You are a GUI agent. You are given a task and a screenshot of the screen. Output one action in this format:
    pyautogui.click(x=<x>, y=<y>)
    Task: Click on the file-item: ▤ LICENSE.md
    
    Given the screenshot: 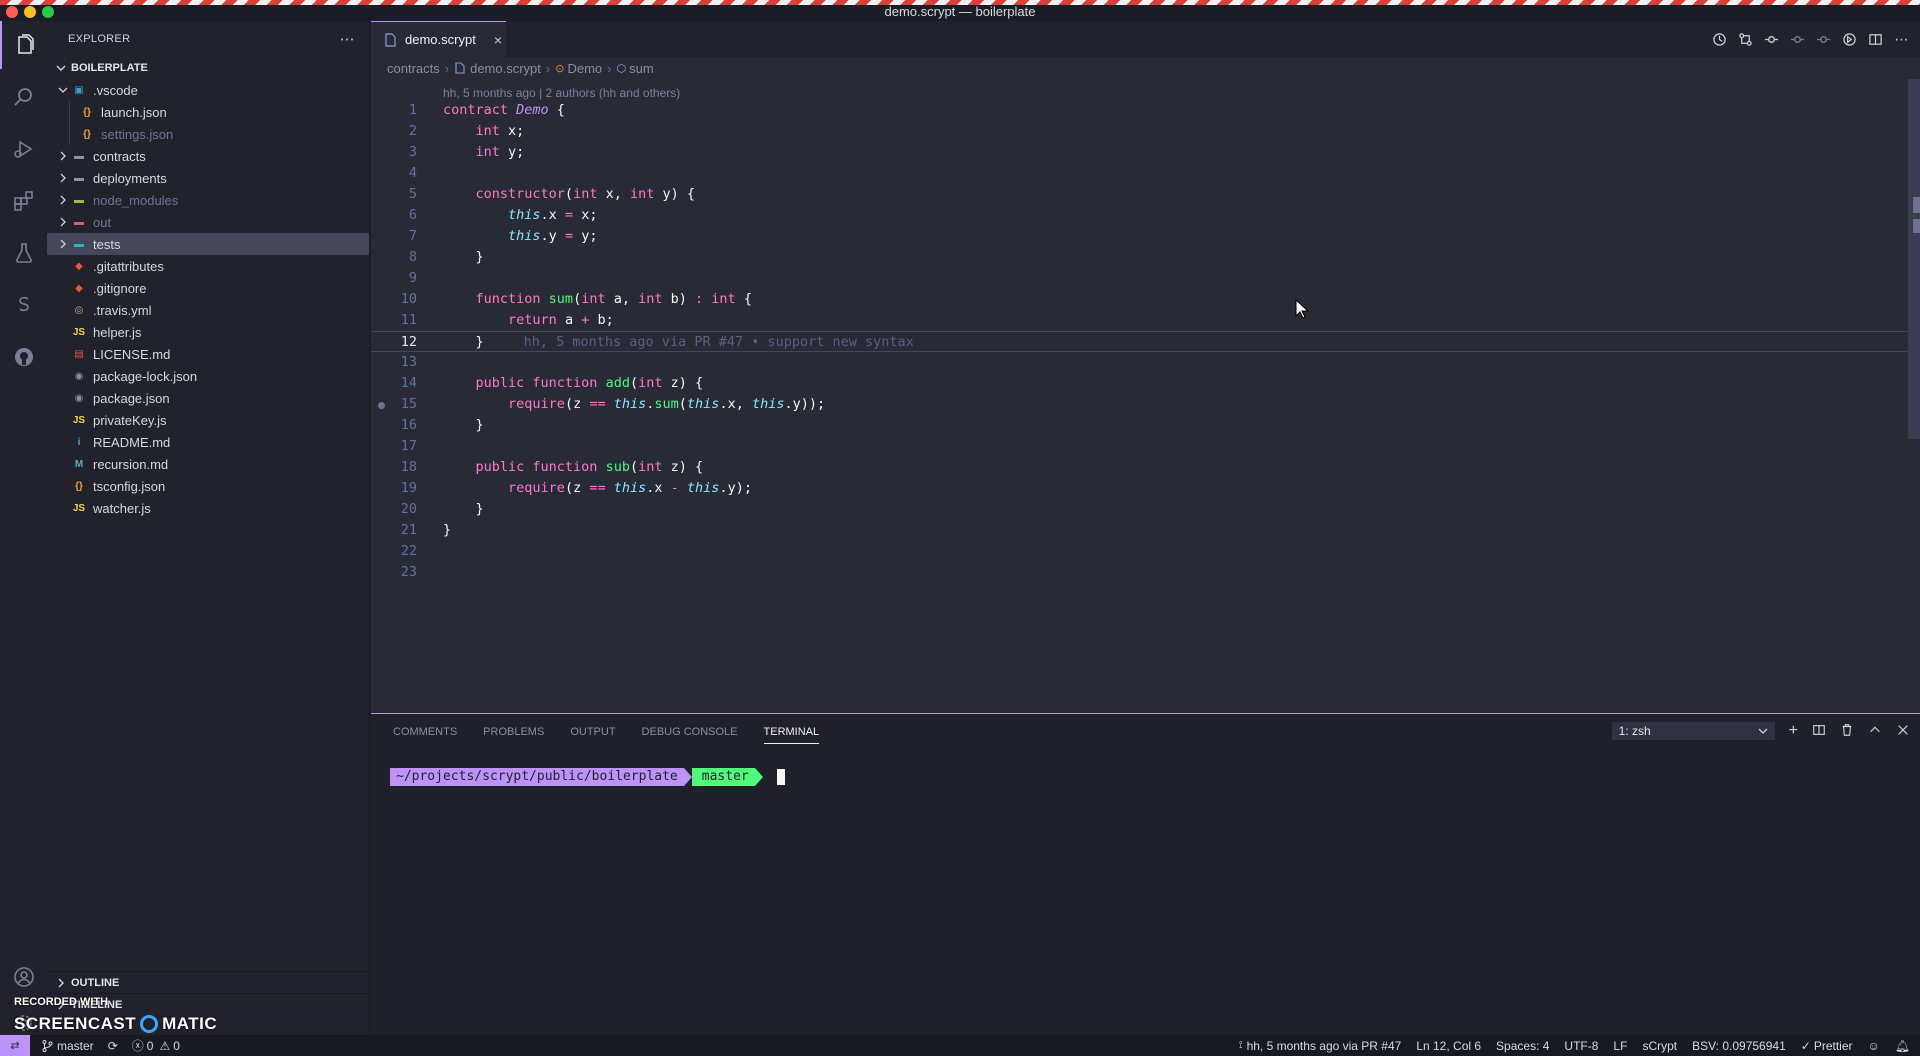 What is the action you would take?
    pyautogui.click(x=208, y=354)
    